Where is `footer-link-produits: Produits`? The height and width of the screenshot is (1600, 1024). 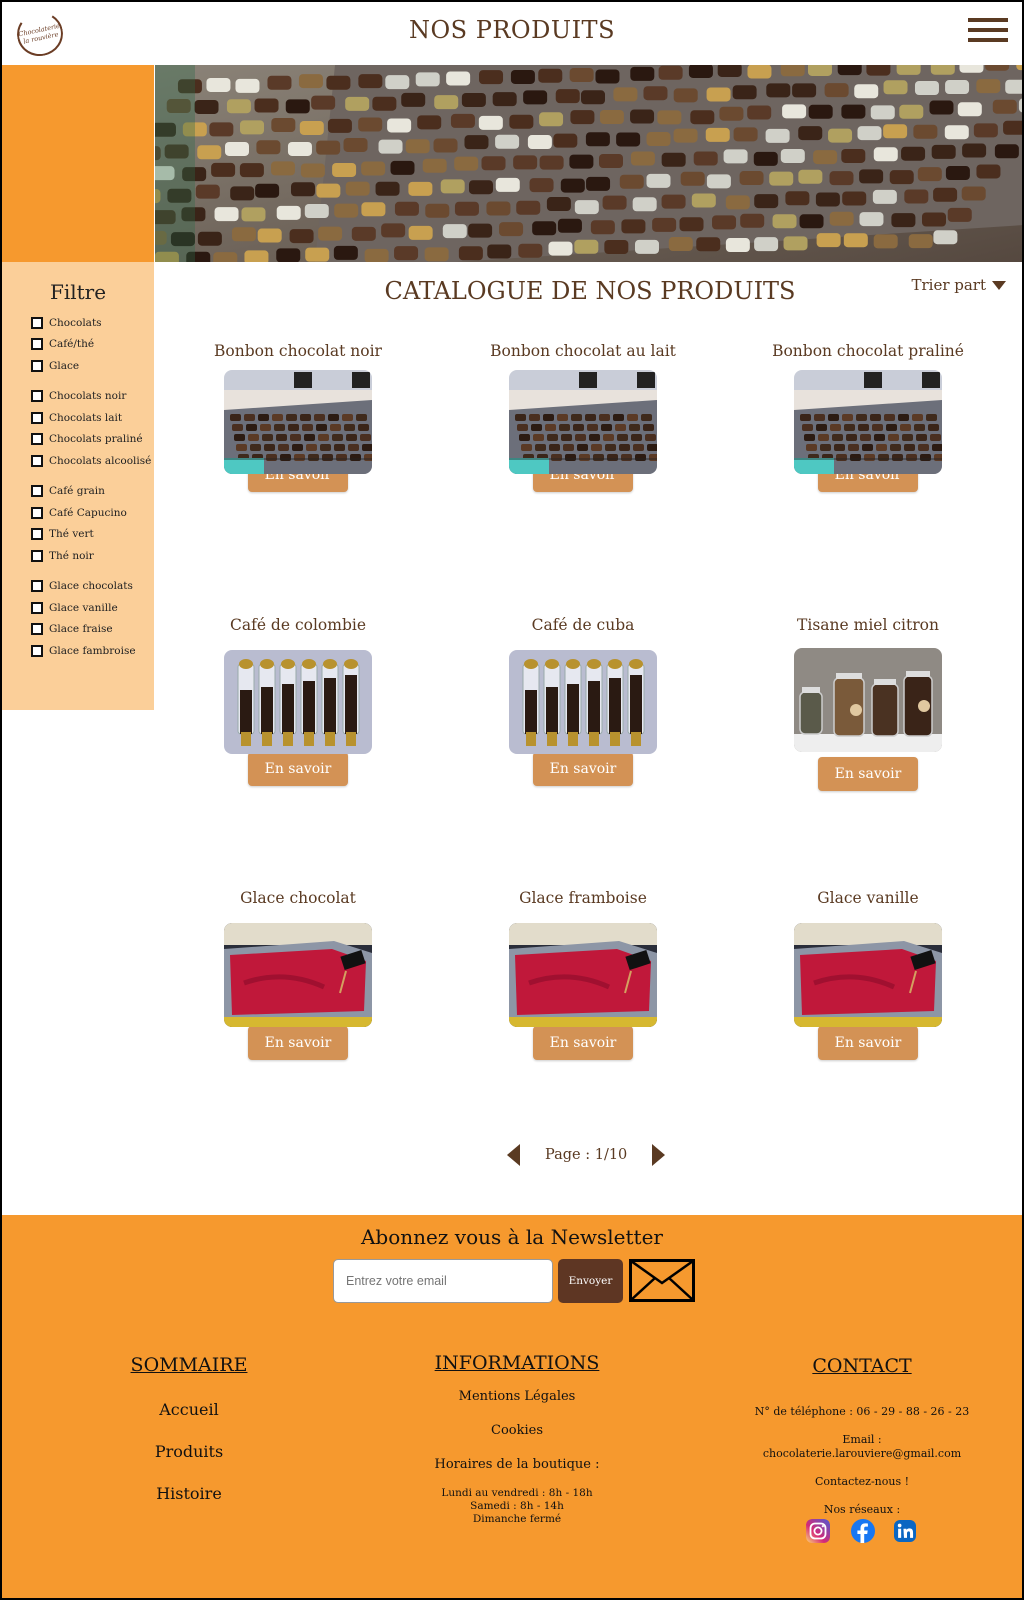
footer-link-produits: Produits is located at coordinates (189, 1451).